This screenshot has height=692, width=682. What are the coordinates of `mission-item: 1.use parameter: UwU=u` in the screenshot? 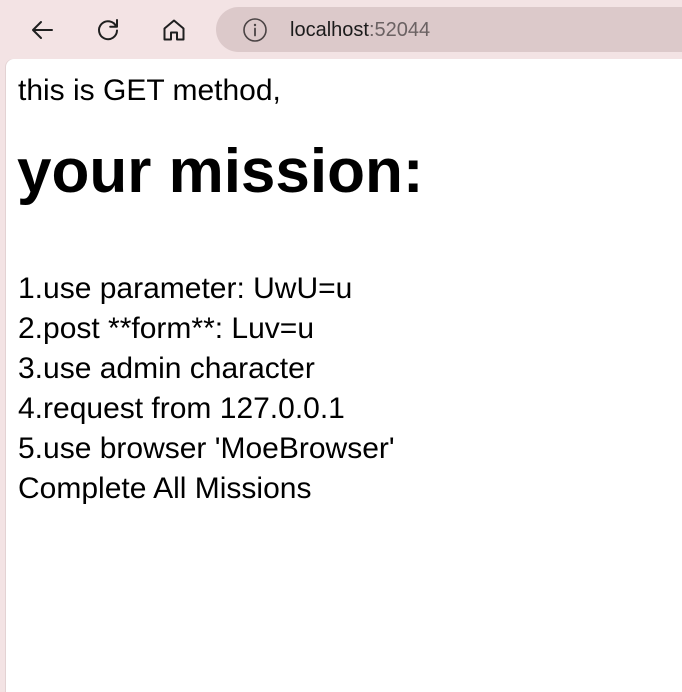 It's located at (185, 288).